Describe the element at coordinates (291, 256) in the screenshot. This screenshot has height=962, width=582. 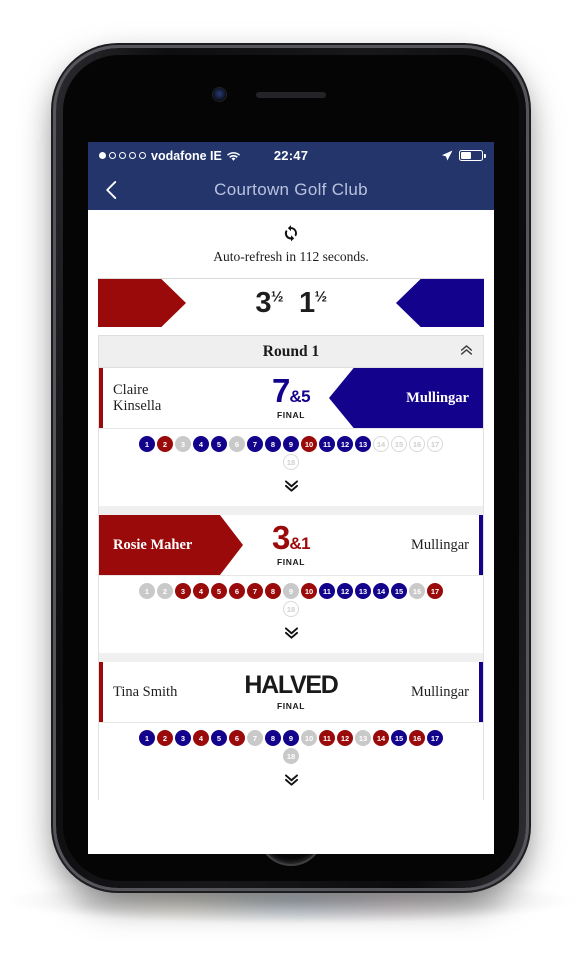
I see `auto-refresh-label: Auto-refresh in 112 seconds.` at that location.